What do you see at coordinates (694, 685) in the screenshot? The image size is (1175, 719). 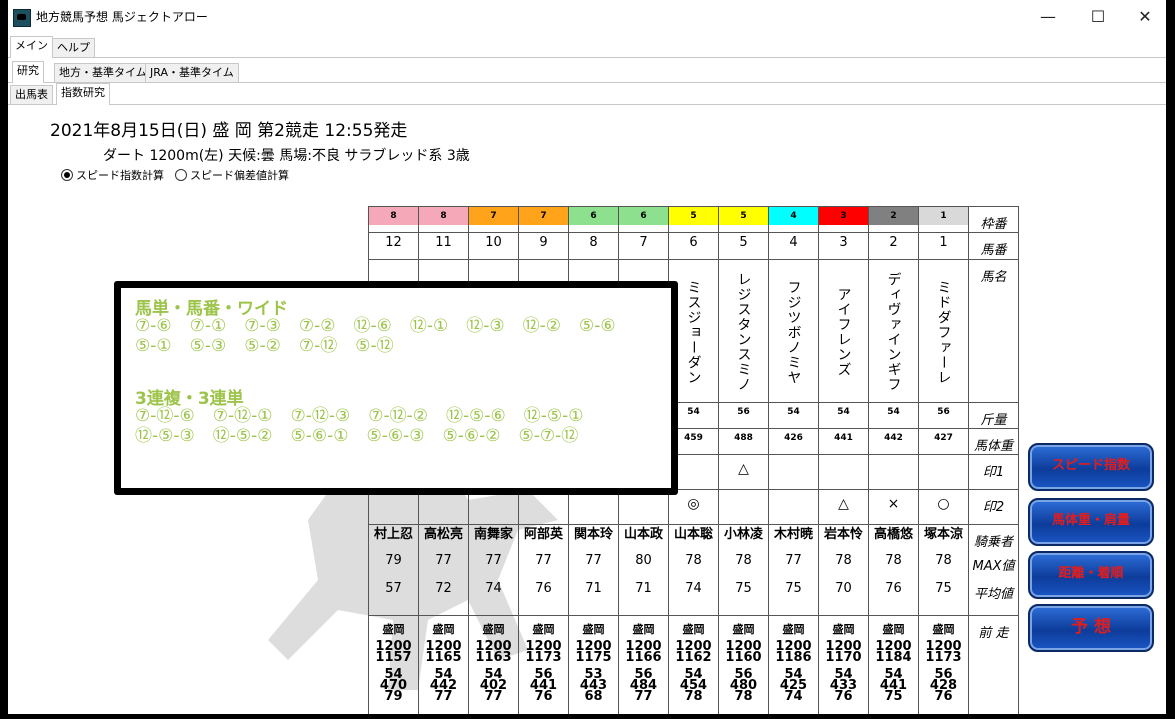 I see `prev-kin-weight-index: 54 454 78` at bounding box center [694, 685].